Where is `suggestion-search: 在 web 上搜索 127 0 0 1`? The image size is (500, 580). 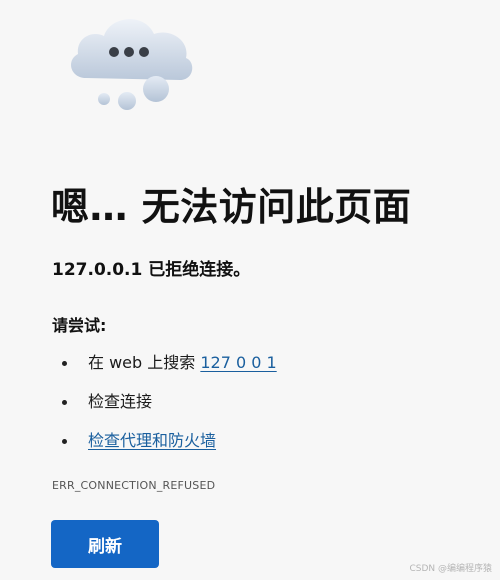 suggestion-search: 在 web 上搜索 127 0 0 1 is located at coordinates (169, 369).